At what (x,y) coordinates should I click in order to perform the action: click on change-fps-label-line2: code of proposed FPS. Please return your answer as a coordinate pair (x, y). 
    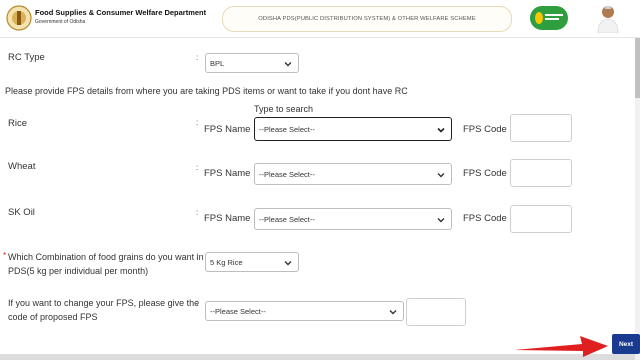
    Looking at the image, I should click on (53, 317).